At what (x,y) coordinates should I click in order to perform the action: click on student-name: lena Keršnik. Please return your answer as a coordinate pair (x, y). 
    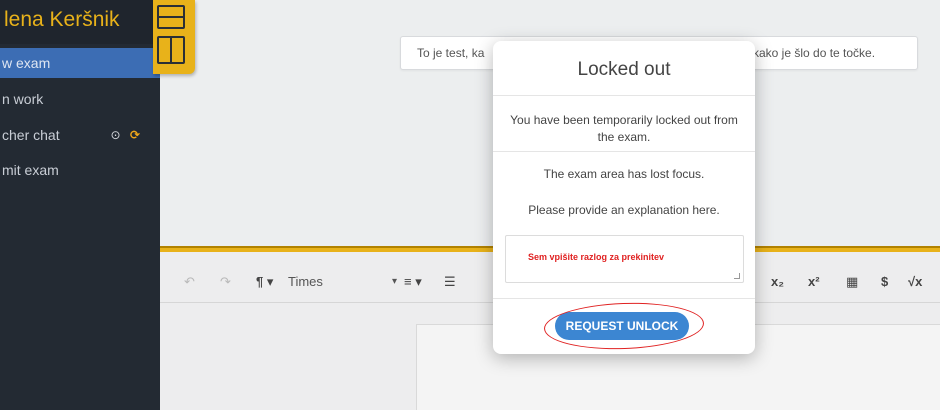
    Looking at the image, I should click on (62, 19).